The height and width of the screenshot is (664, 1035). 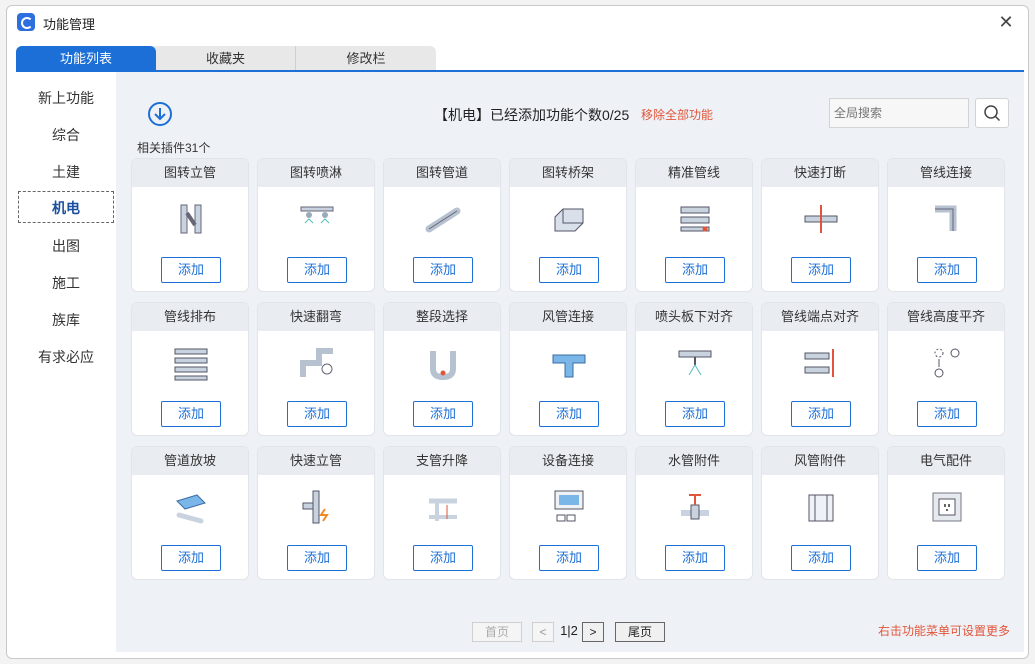 I want to click on plugin-title: 风管附件, so click(x=820, y=461).